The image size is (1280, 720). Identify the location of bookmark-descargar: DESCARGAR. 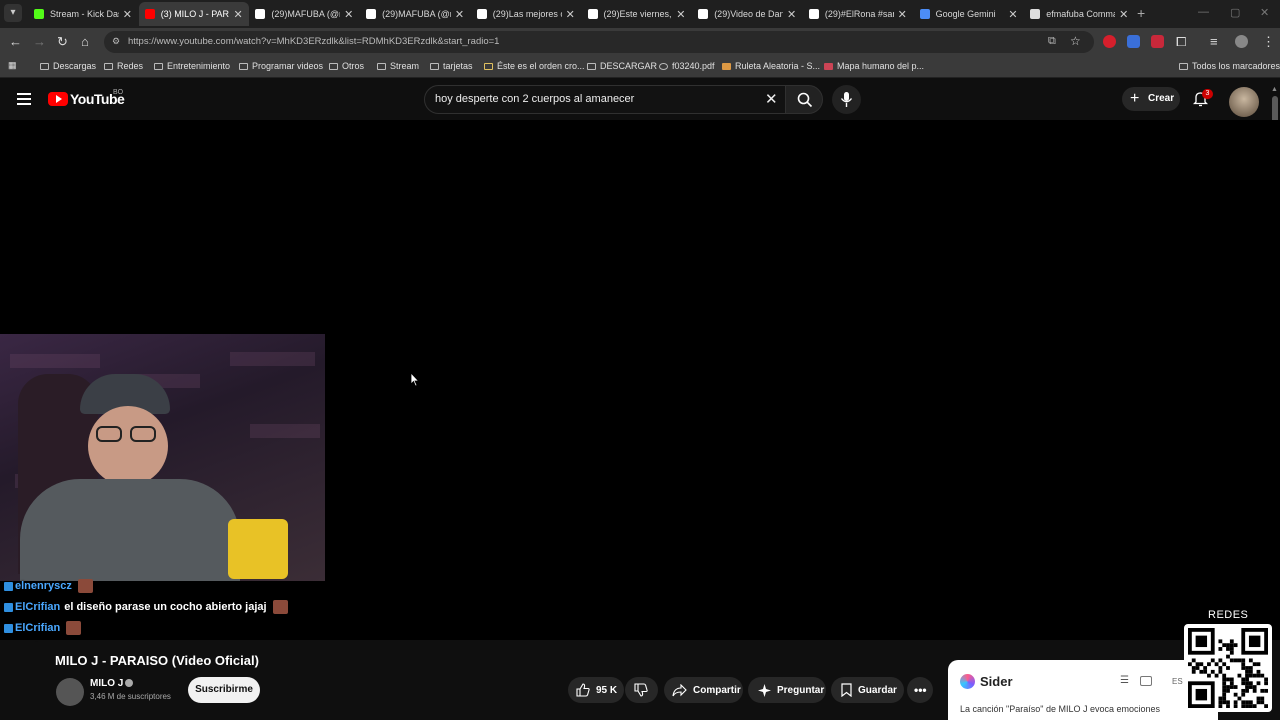
(622, 66).